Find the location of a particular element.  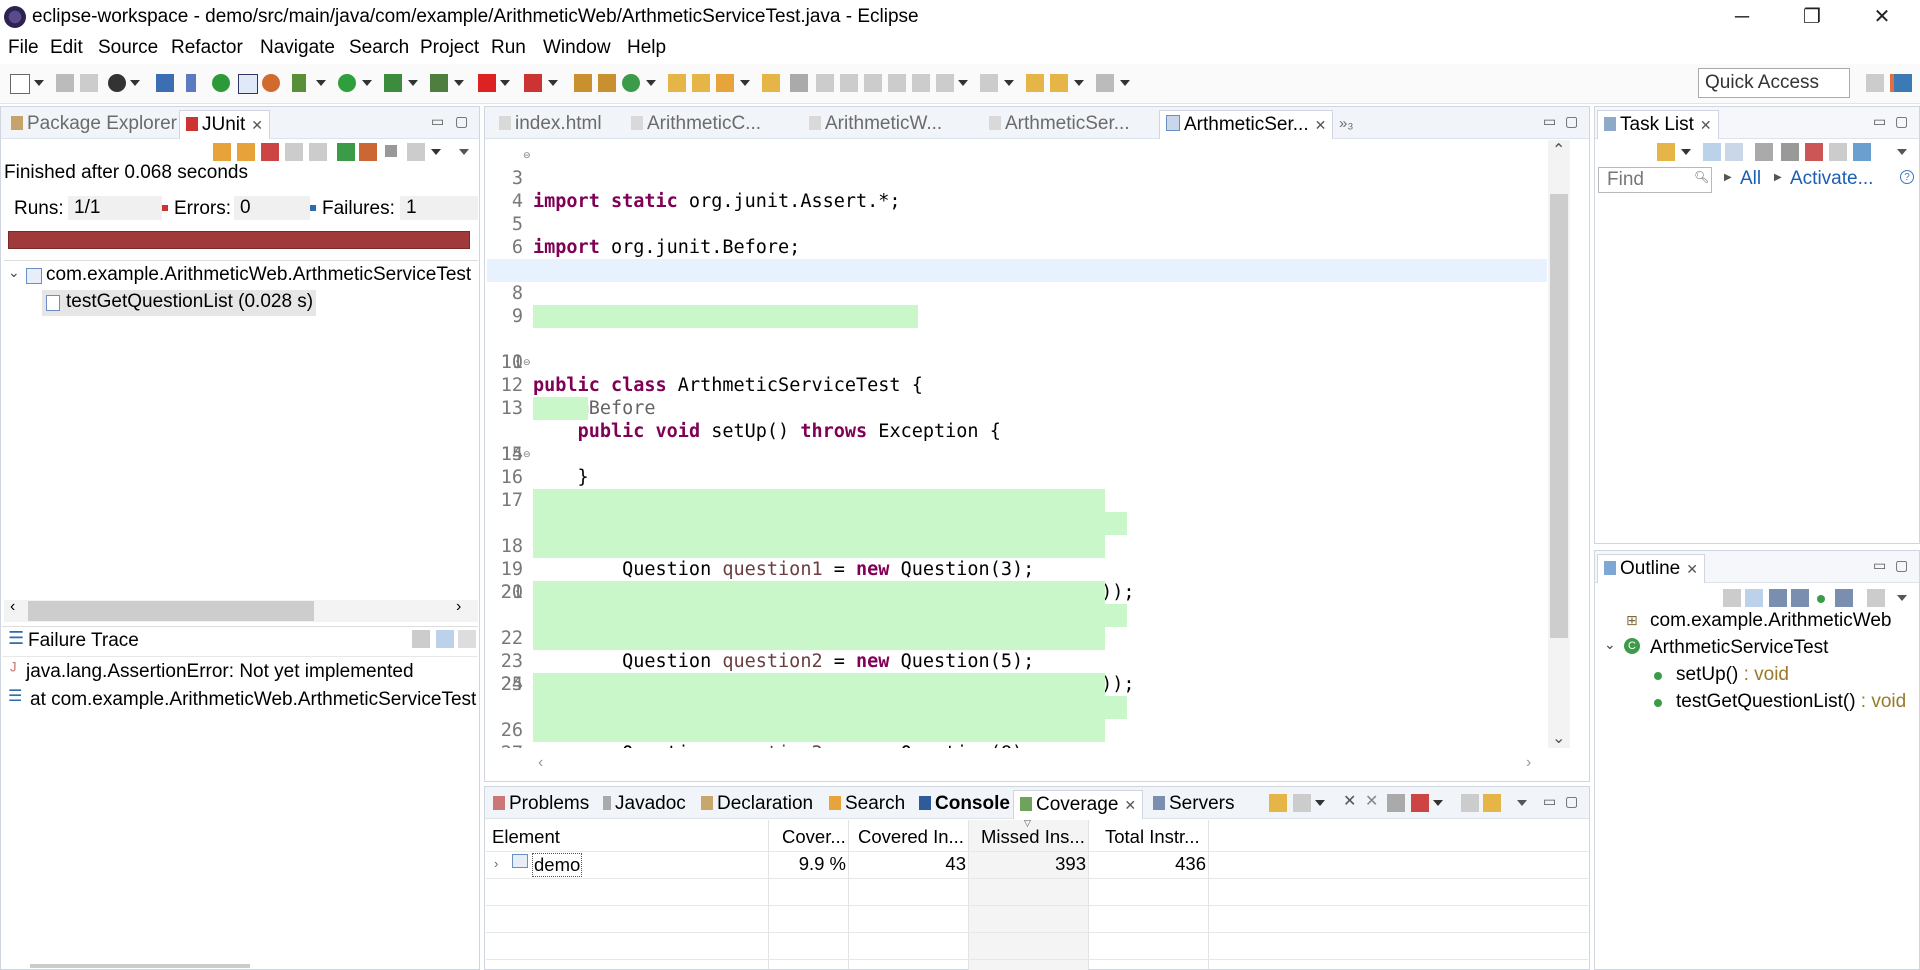

scroll-down-icon: ⌄ is located at coordinates (1558, 738).